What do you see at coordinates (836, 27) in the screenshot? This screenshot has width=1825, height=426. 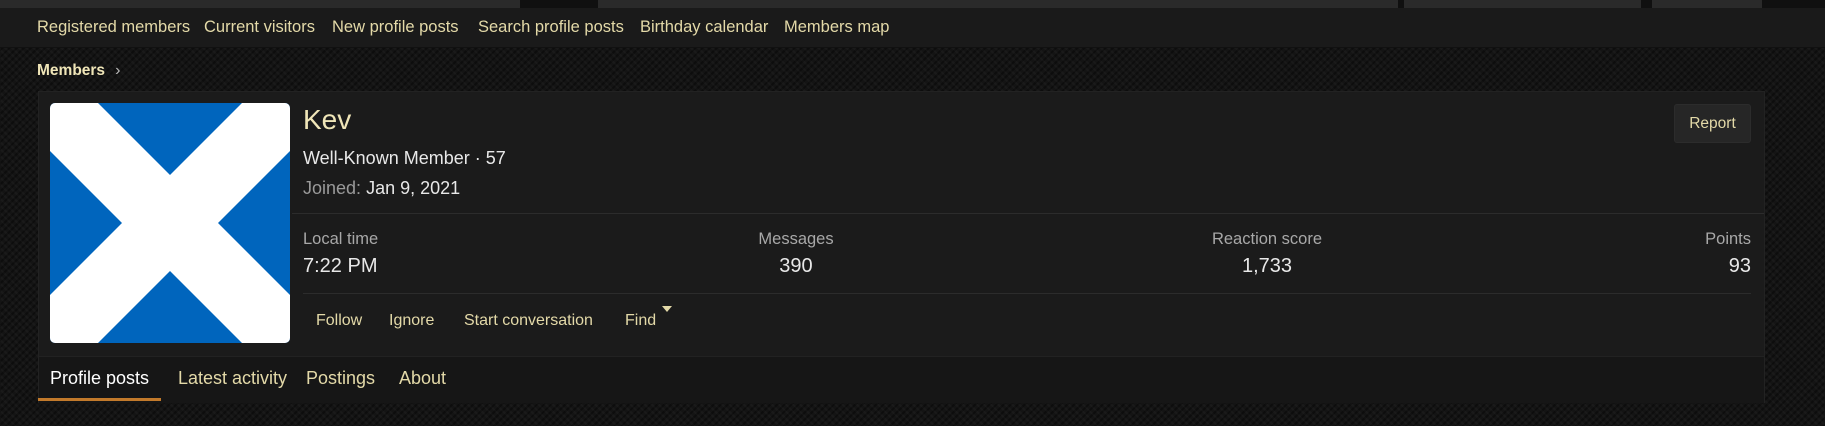 I see `subnav-members-map: Members map` at bounding box center [836, 27].